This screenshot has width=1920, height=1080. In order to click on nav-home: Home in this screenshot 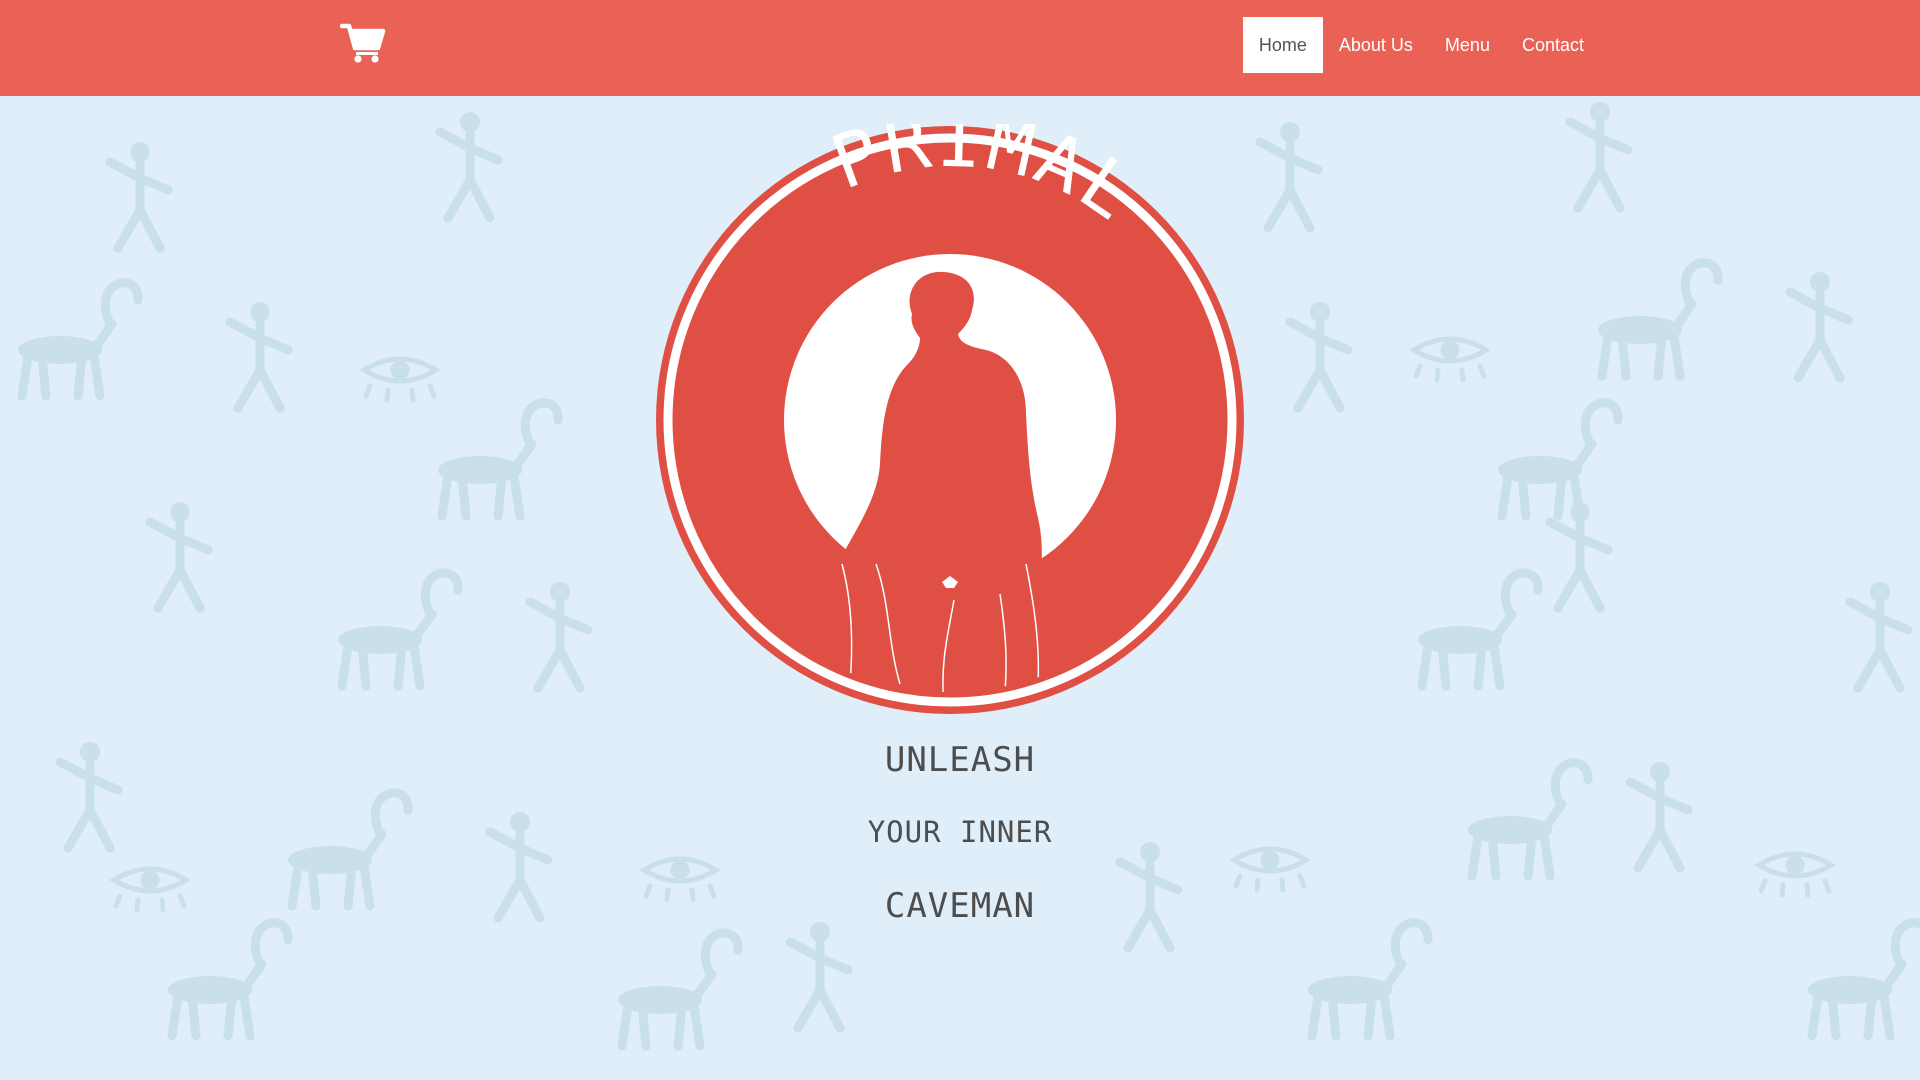, I will do `click(1282, 45)`.